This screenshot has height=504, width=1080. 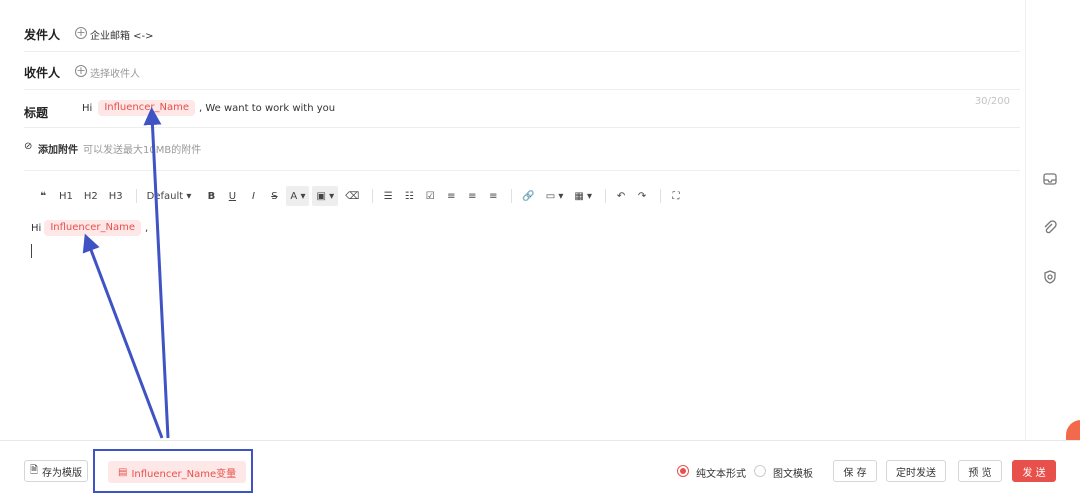 What do you see at coordinates (123, 472) in the screenshot?
I see `variable-icon: ▤` at bounding box center [123, 472].